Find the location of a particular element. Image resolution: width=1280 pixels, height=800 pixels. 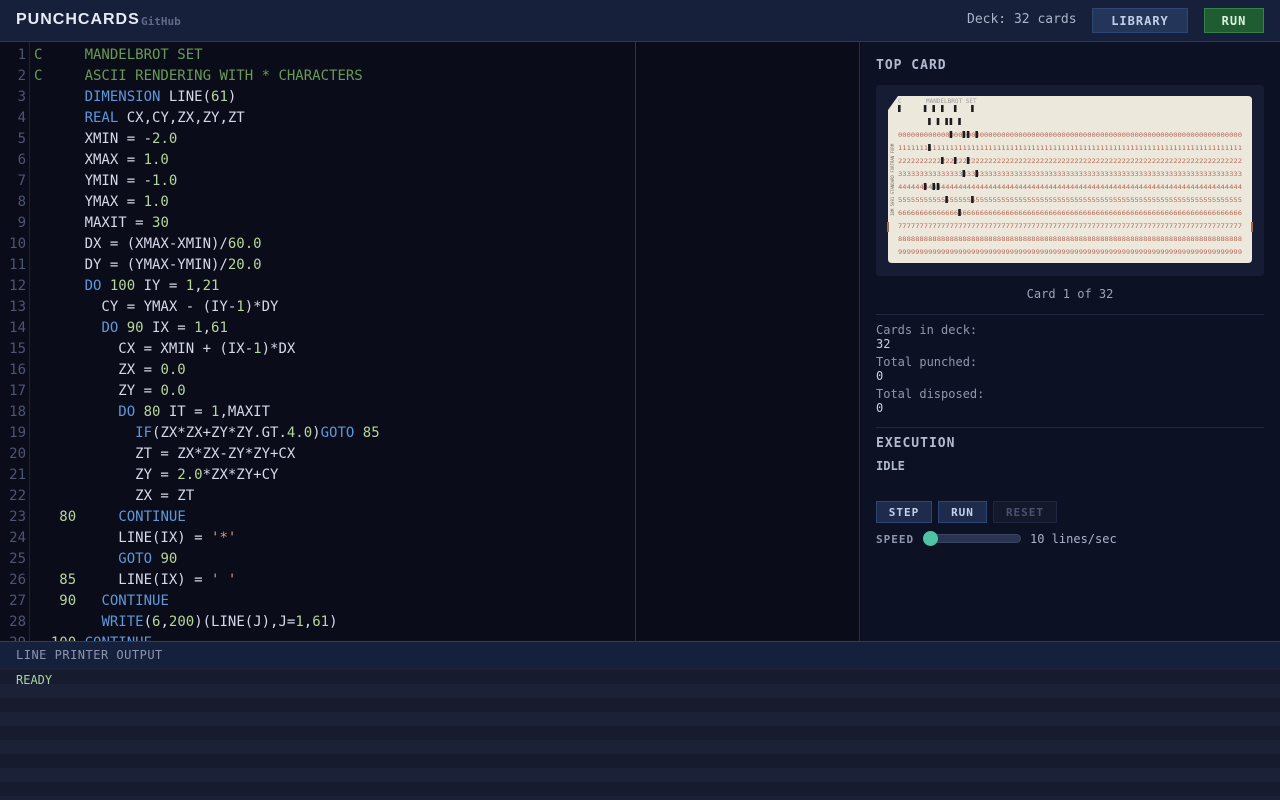

code-token: , is located at coordinates (198, 286).